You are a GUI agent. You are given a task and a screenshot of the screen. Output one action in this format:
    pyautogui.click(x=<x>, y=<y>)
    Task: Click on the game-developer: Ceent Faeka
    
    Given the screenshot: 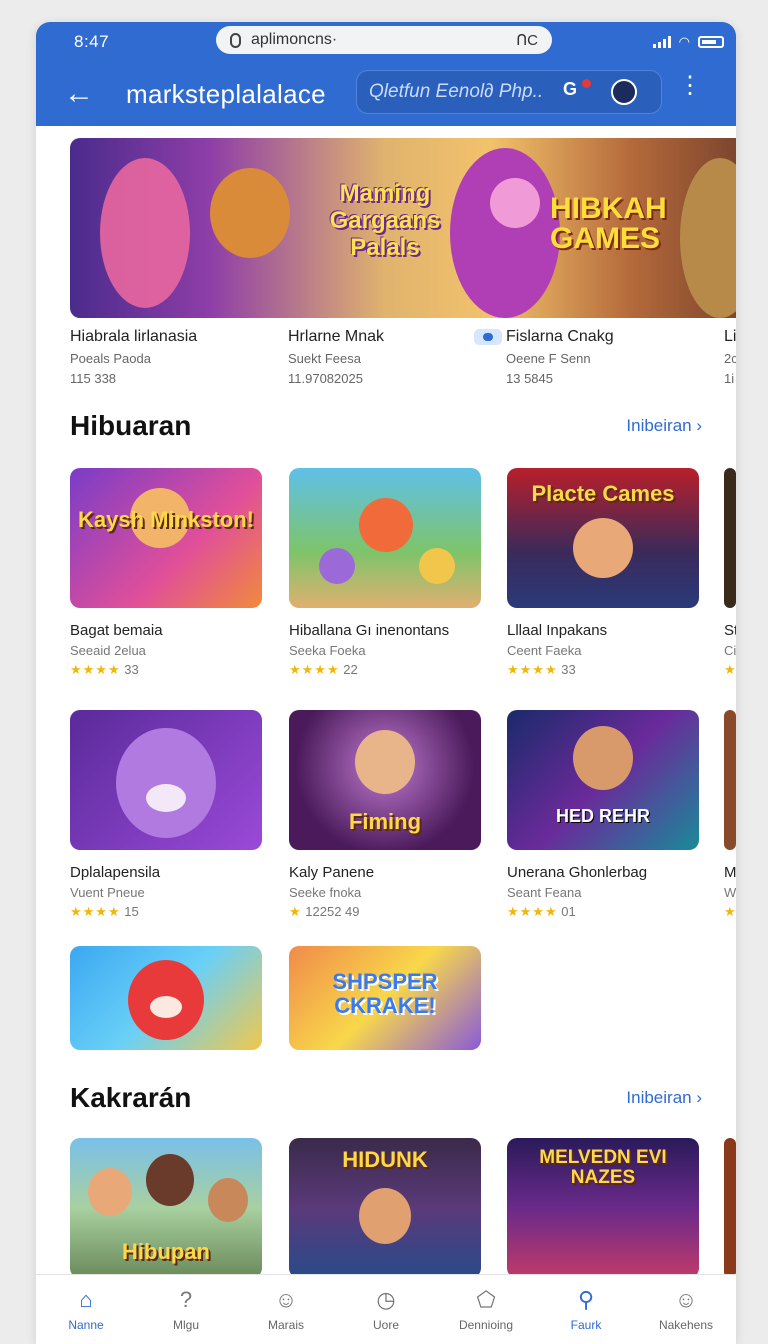 What is the action you would take?
    pyautogui.click(x=544, y=650)
    